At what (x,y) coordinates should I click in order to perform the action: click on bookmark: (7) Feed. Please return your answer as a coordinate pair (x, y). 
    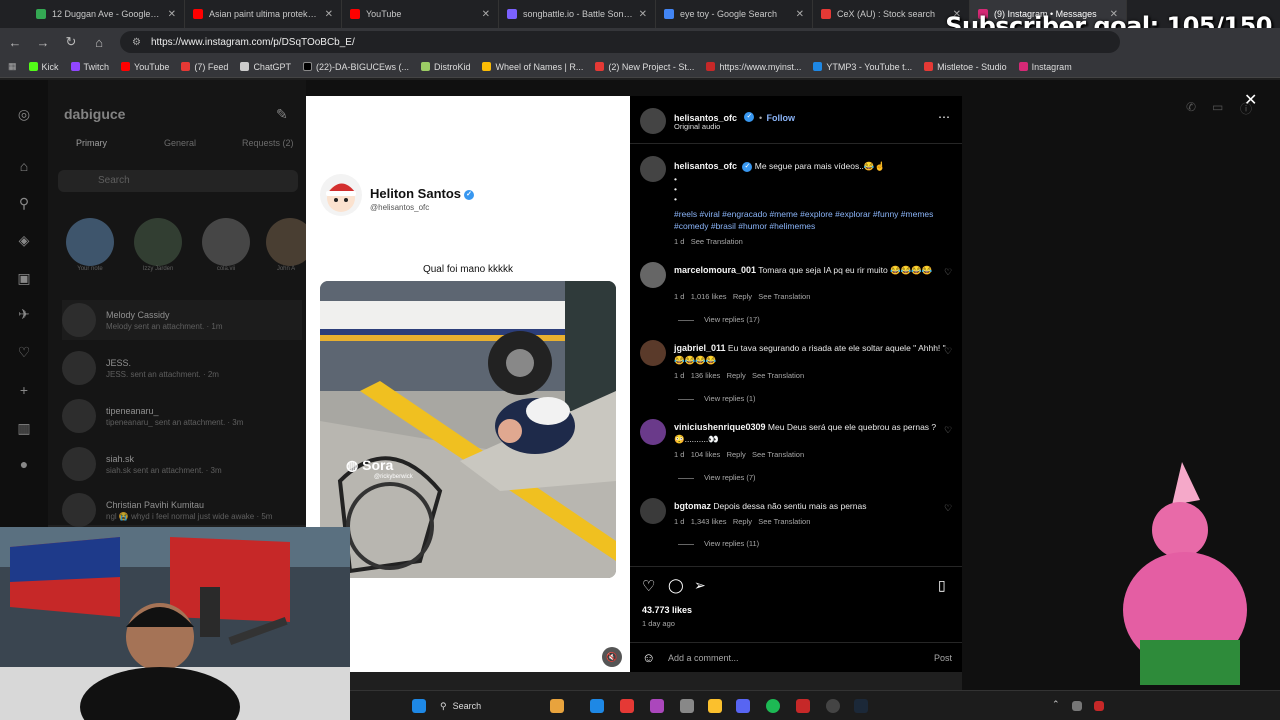
    Looking at the image, I should click on (204, 67).